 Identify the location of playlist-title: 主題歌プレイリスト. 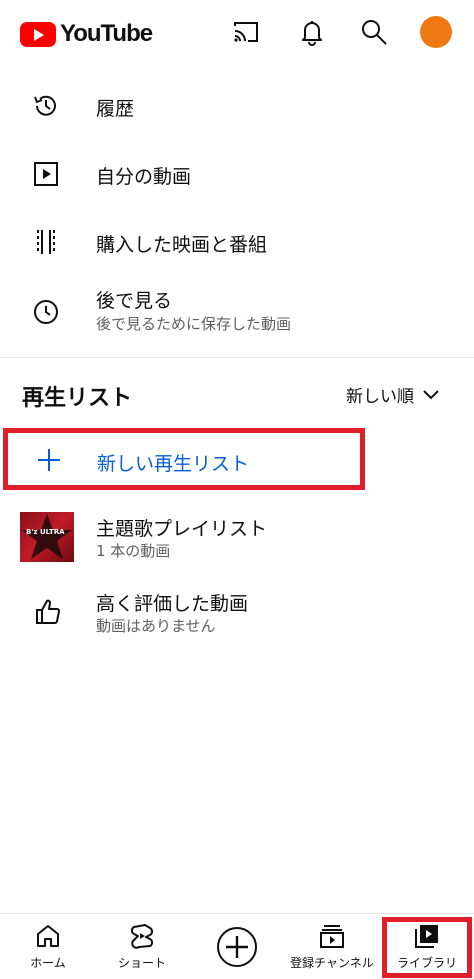
(182, 529).